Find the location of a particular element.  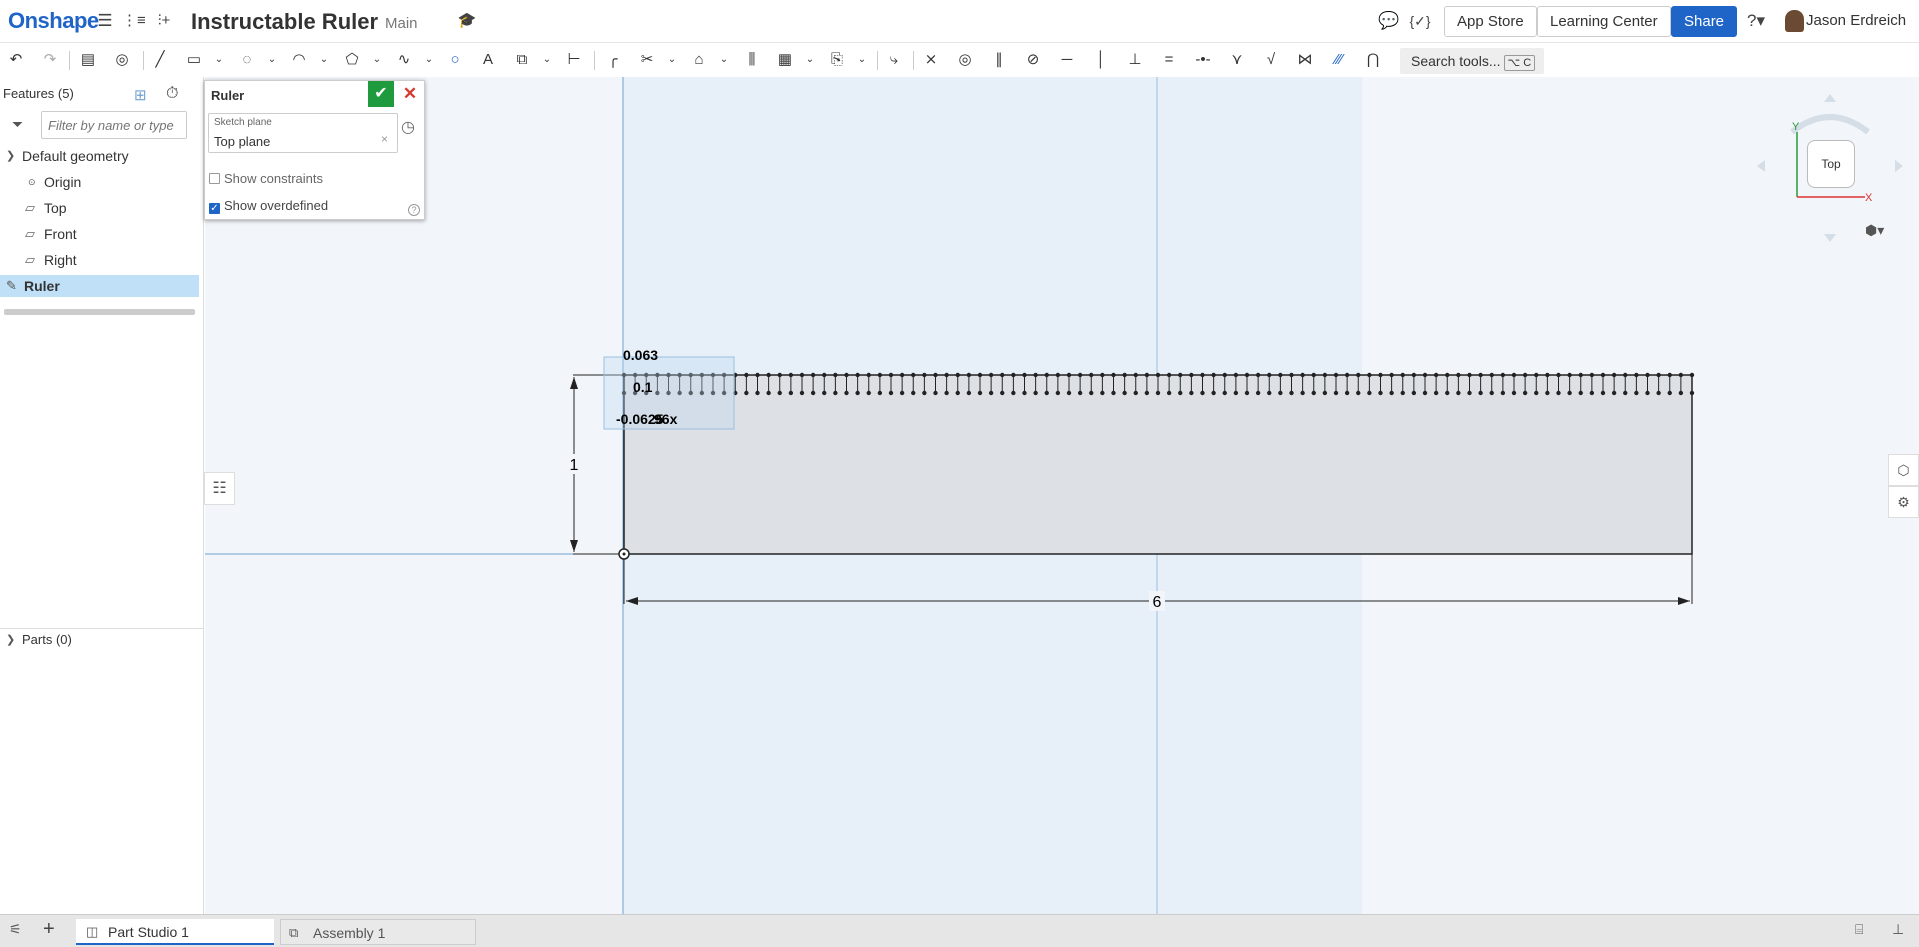

learning-cap-icon: 🎓 is located at coordinates (467, 21).